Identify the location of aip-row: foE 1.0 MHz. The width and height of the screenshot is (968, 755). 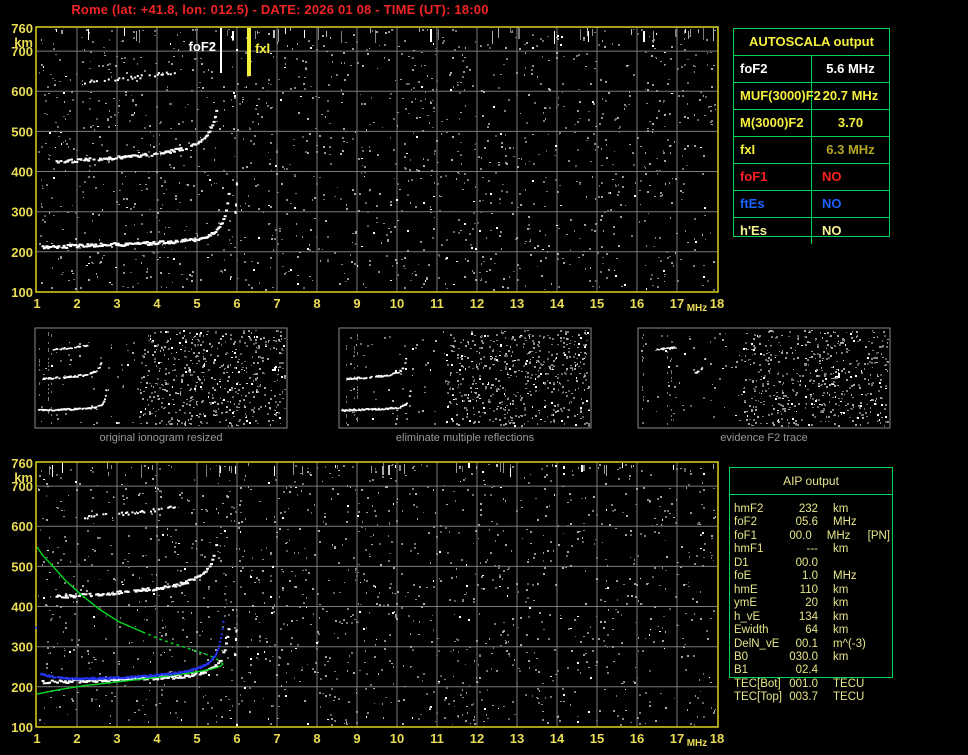
(812, 576).